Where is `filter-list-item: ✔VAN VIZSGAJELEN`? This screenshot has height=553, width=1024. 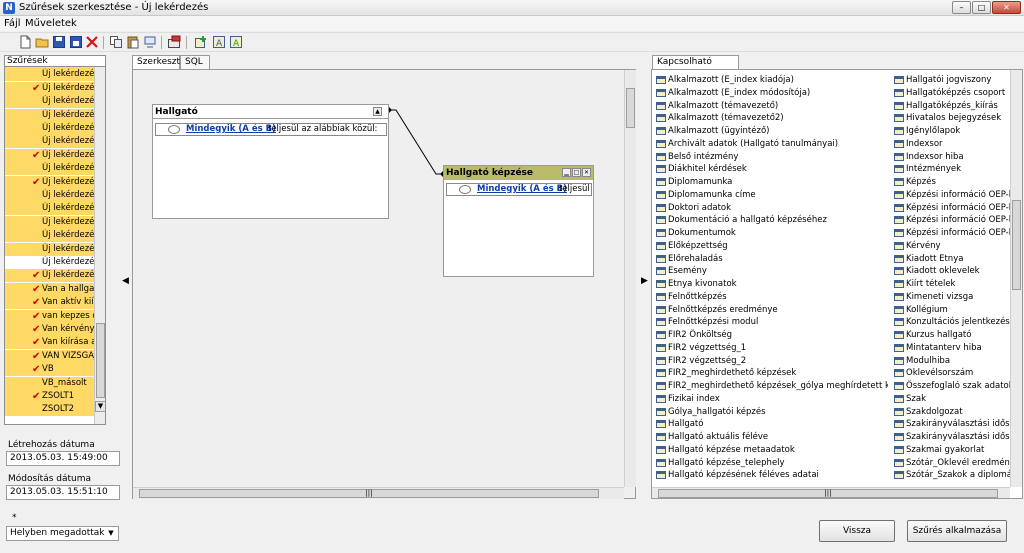
filter-list-item: ✔VAN VIZSGAJELEN is located at coordinates (55, 356).